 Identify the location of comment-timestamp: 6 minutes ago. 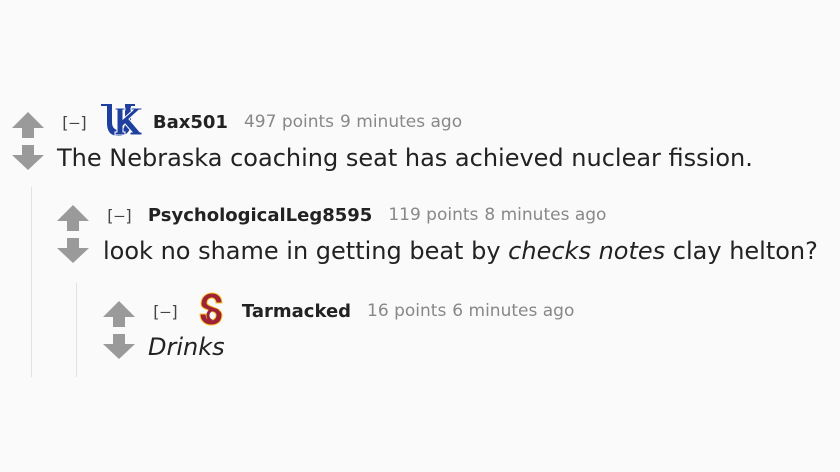
(513, 311).